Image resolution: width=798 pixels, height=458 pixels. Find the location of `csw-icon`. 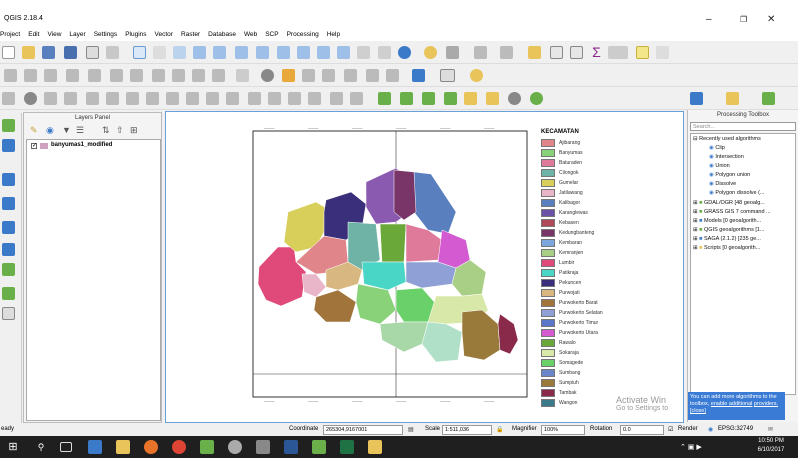

csw-icon is located at coordinates (447, 75).